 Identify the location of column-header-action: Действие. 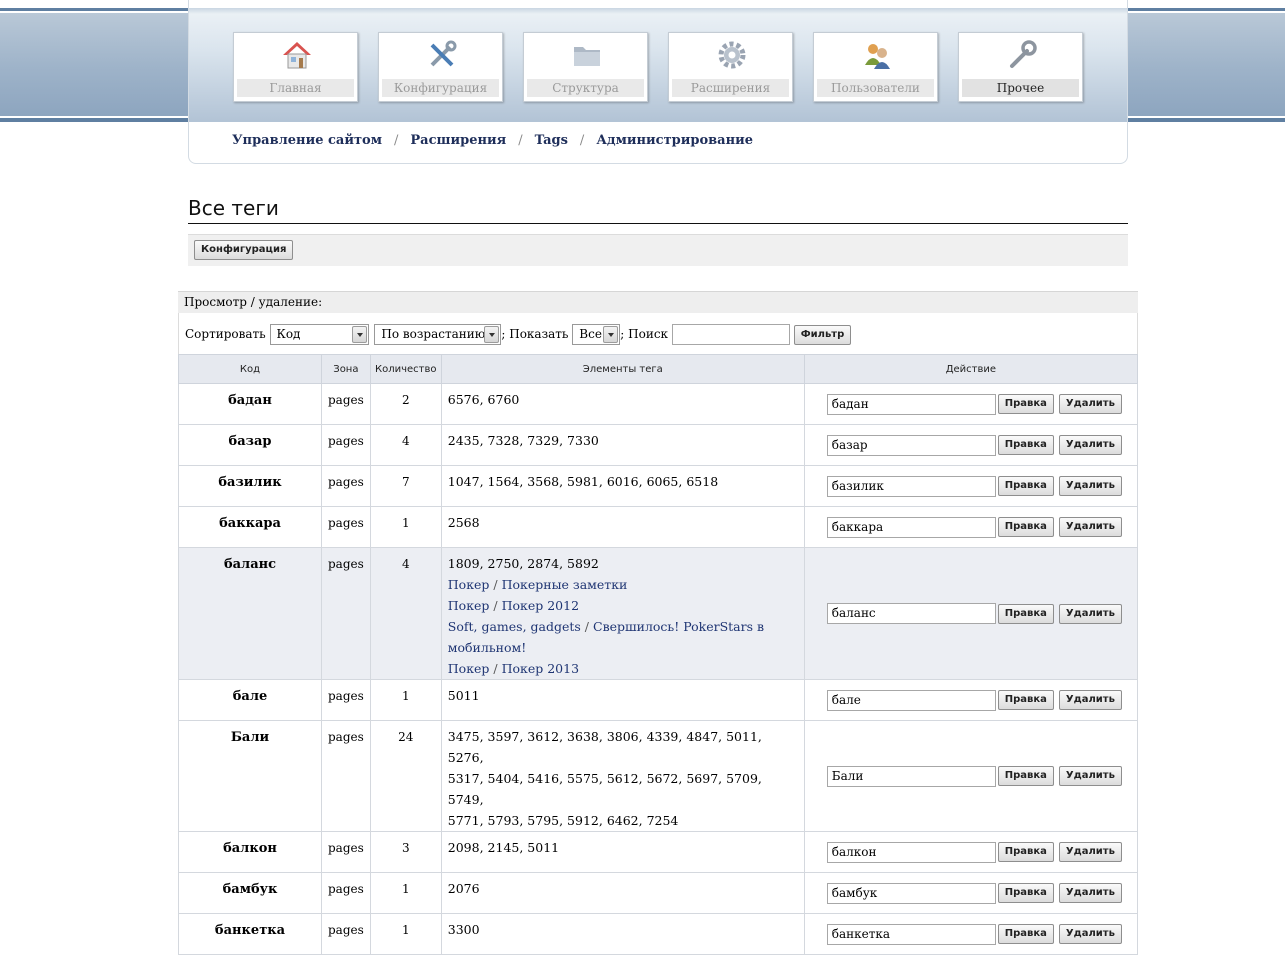
(971, 369).